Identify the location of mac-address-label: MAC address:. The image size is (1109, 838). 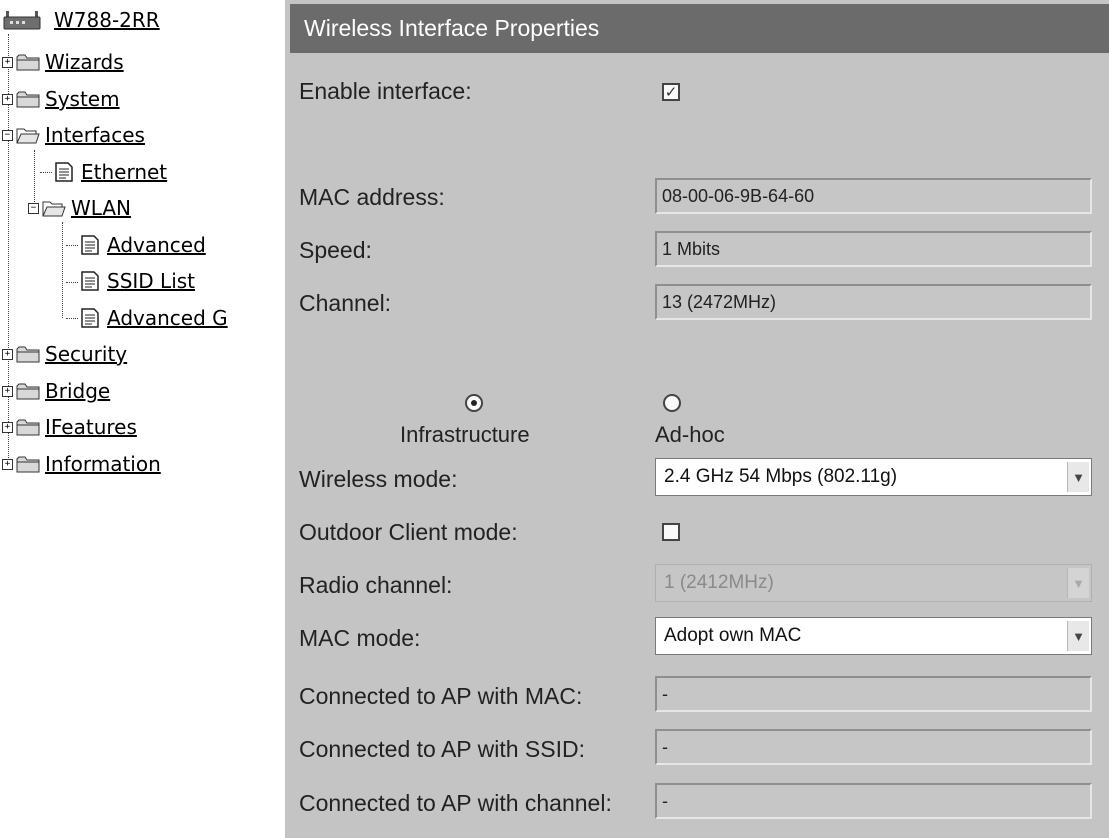
(372, 197).